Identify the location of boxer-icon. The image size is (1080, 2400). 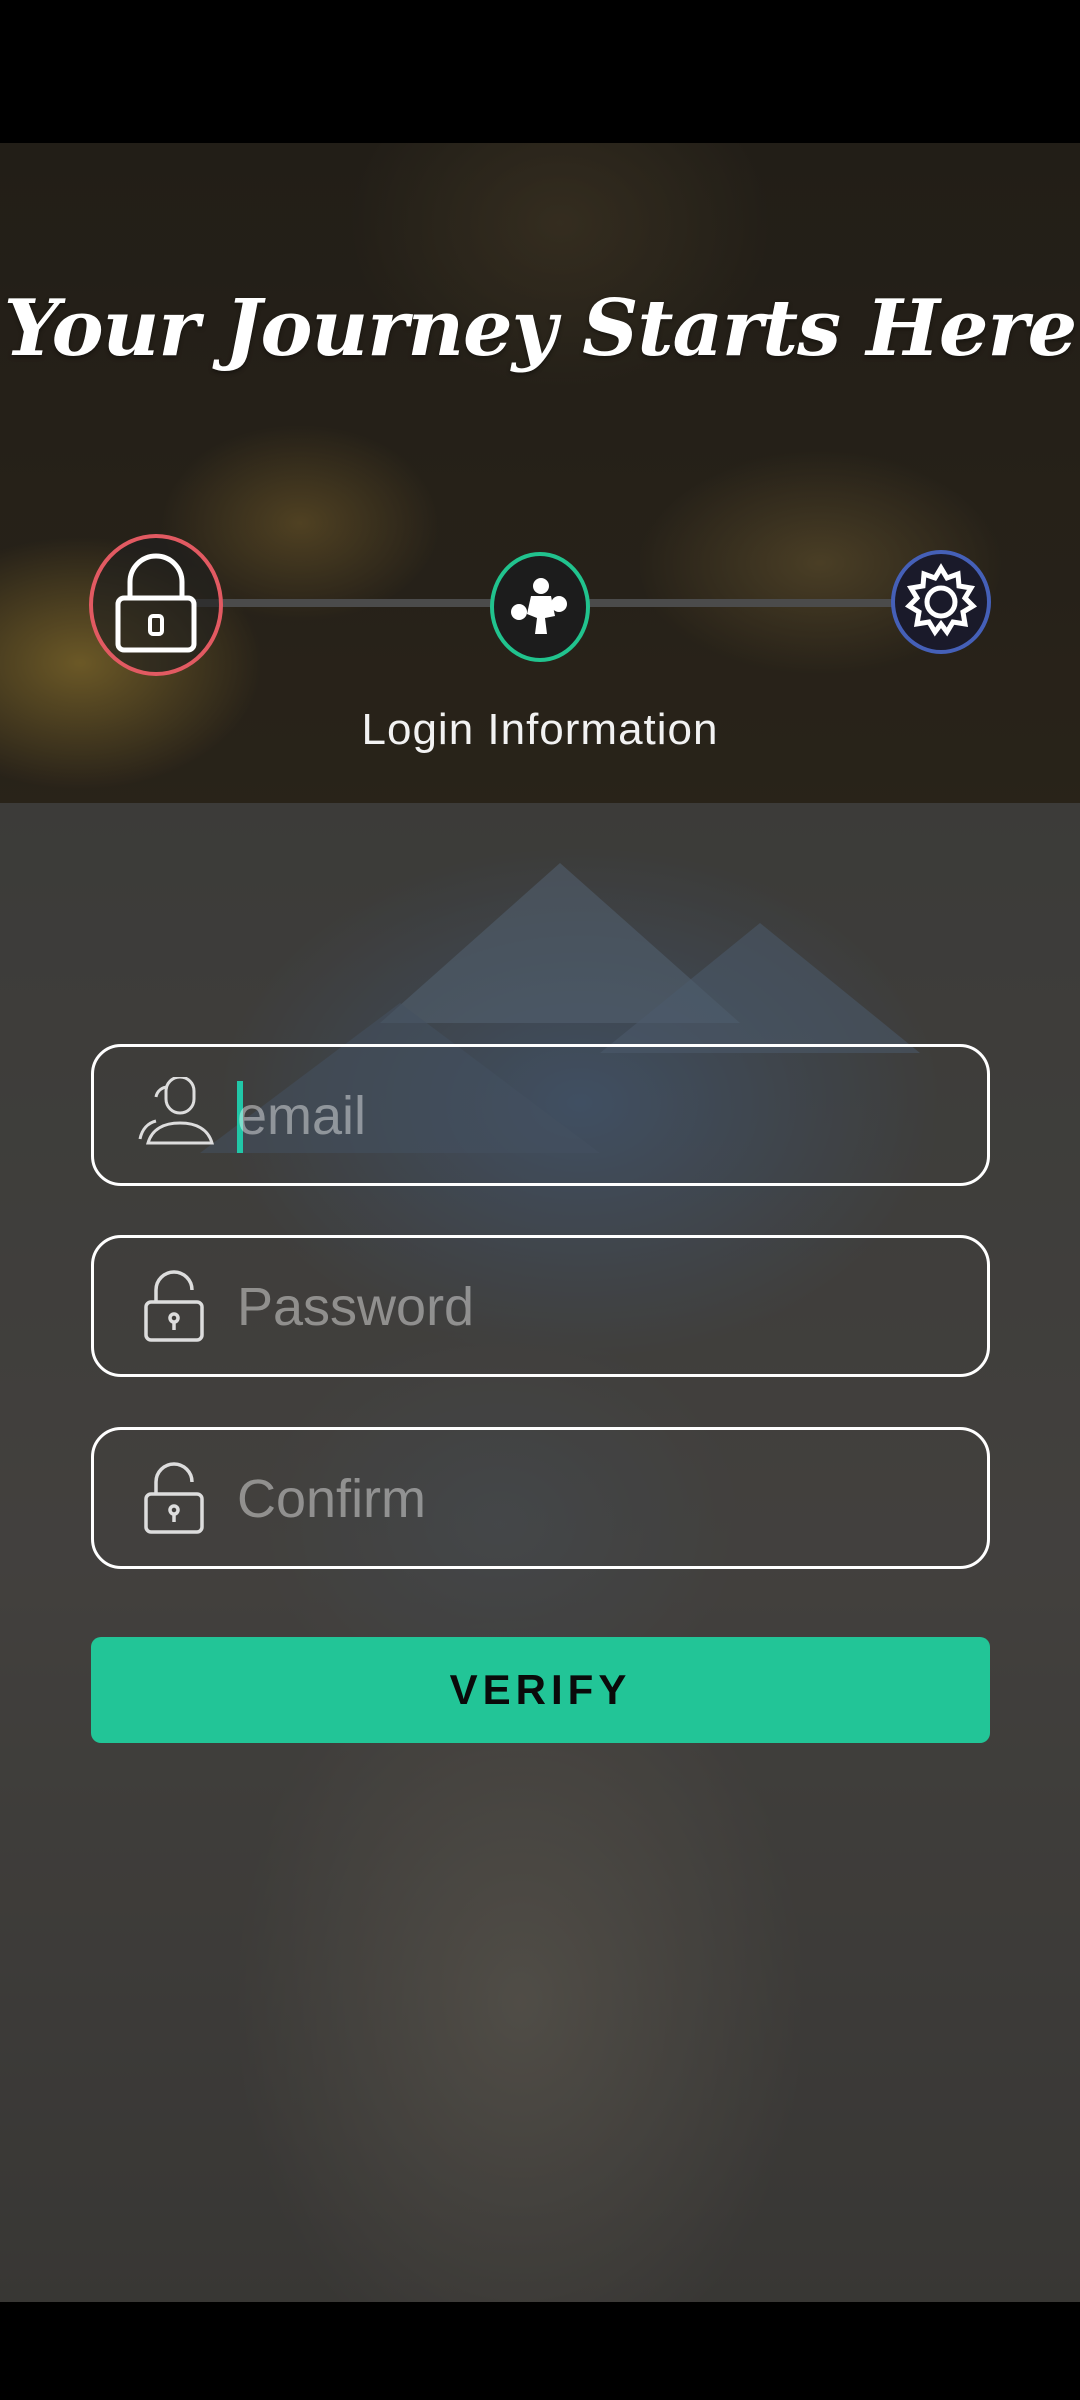
(539, 606).